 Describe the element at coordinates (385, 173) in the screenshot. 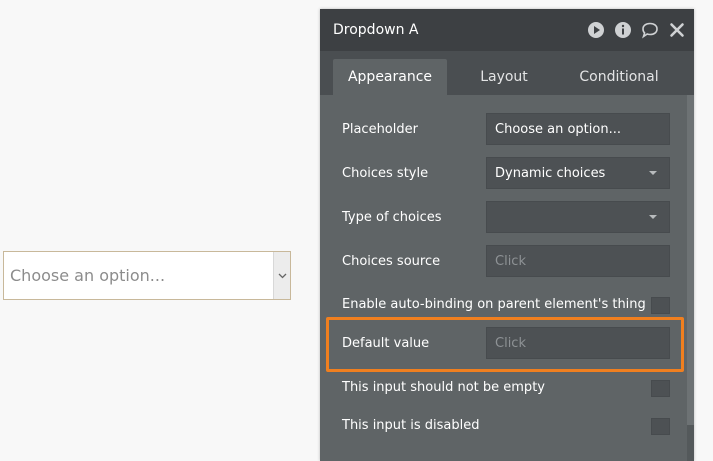

I see `choices-style-label: Choices style` at that location.